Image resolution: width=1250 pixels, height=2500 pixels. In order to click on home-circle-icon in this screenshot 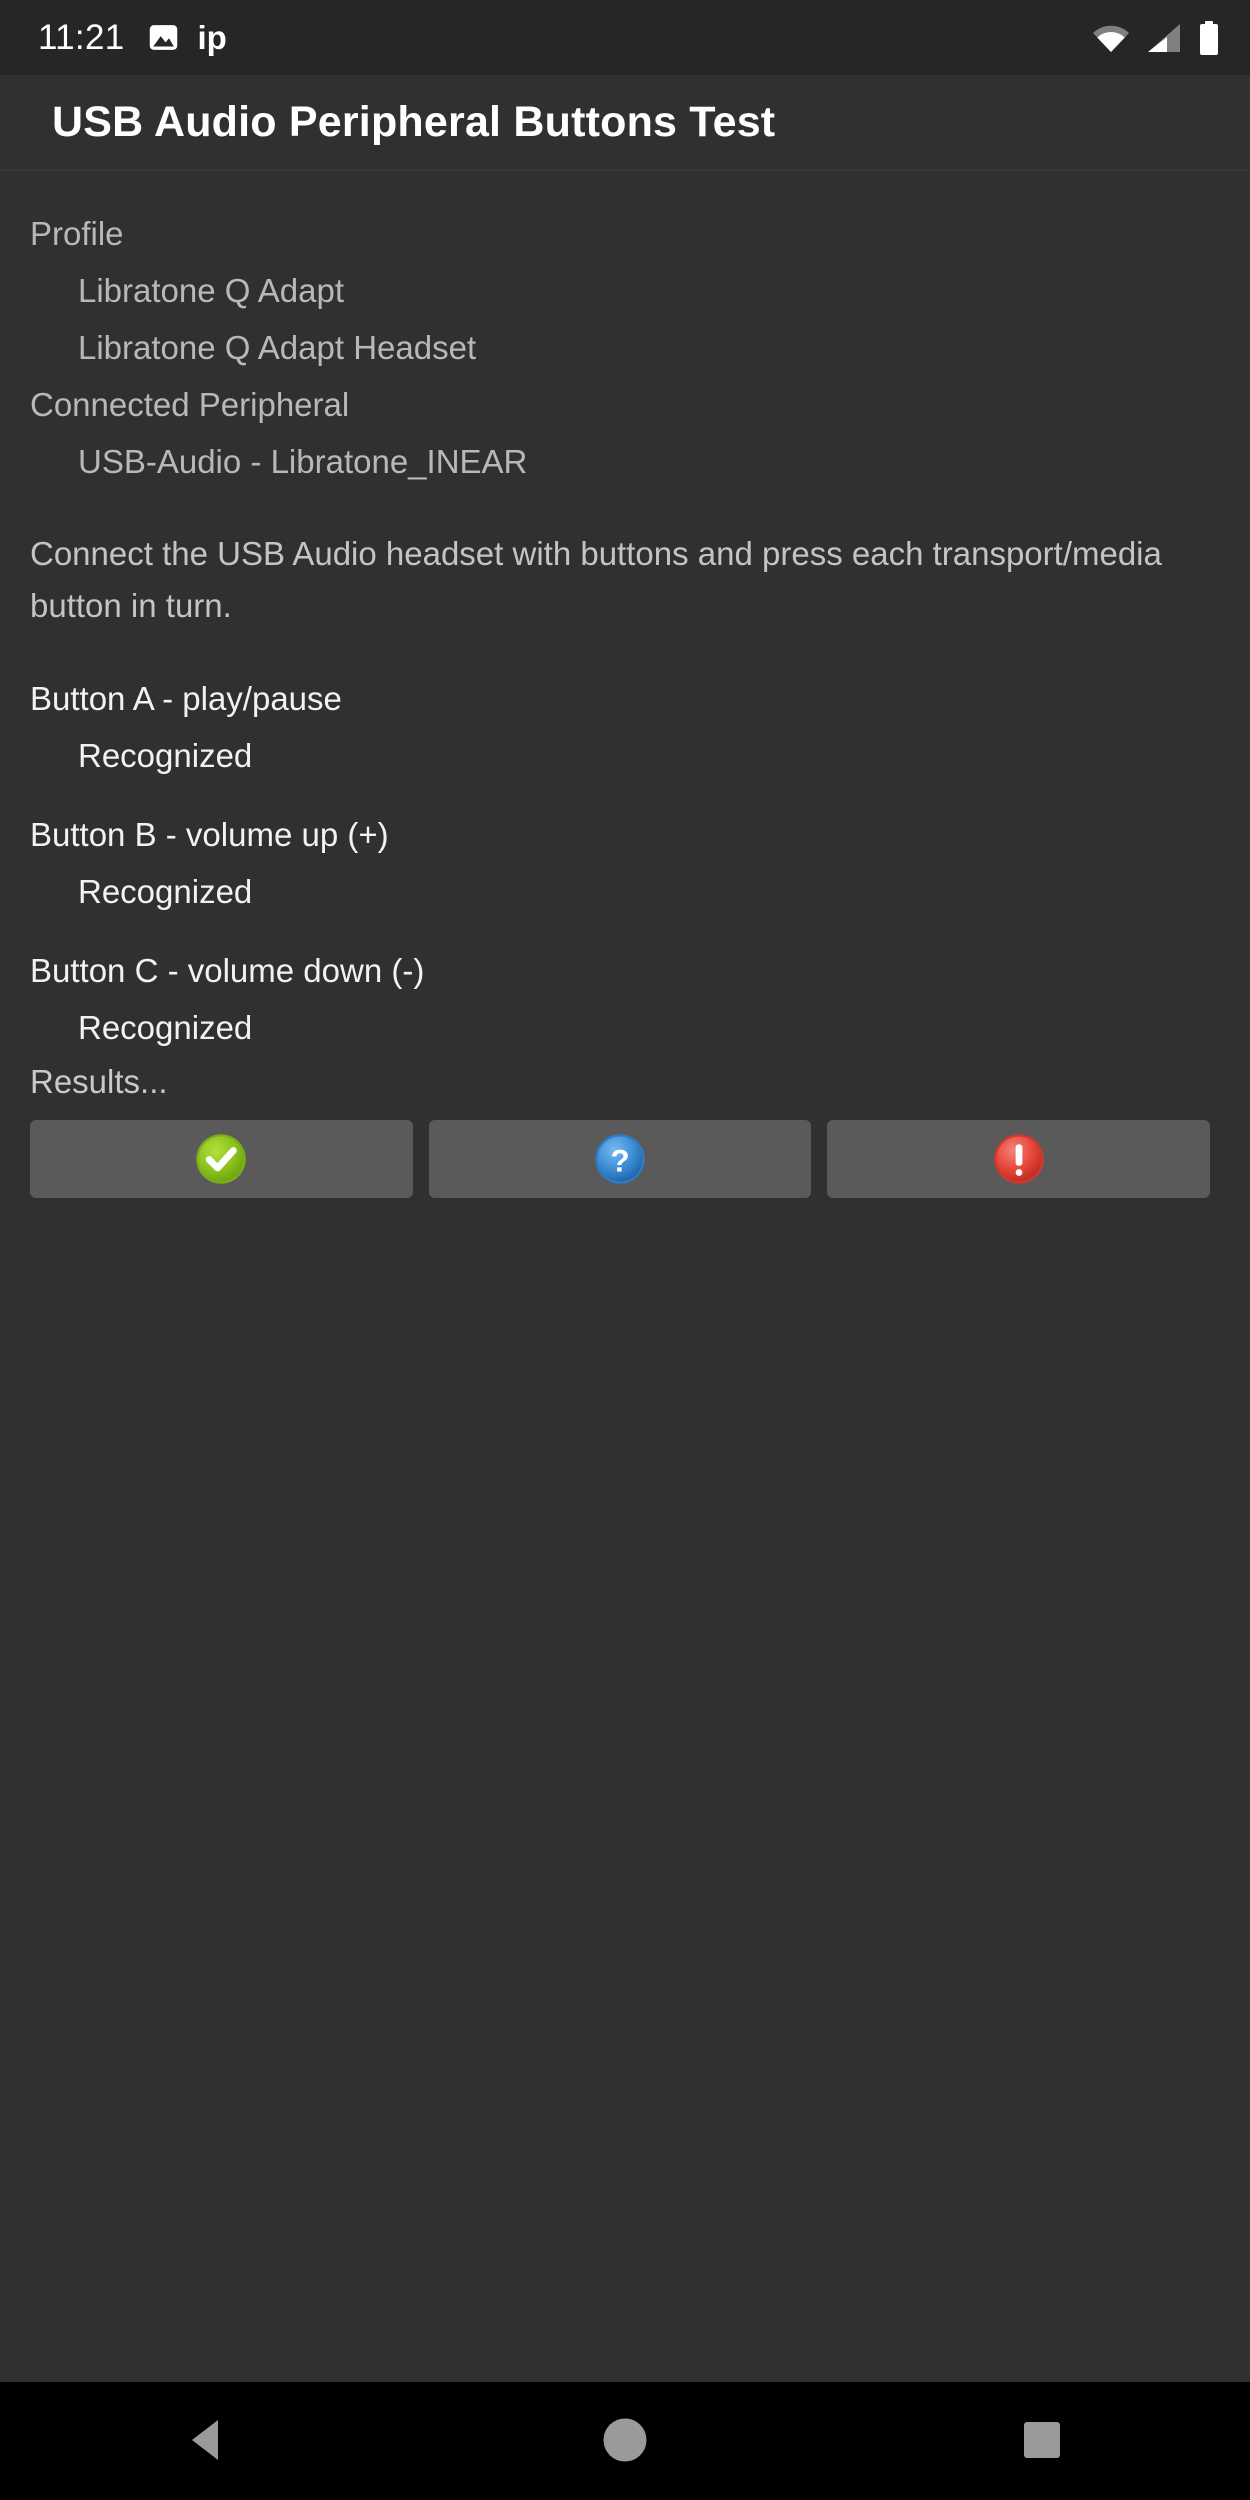, I will do `click(625, 2441)`.